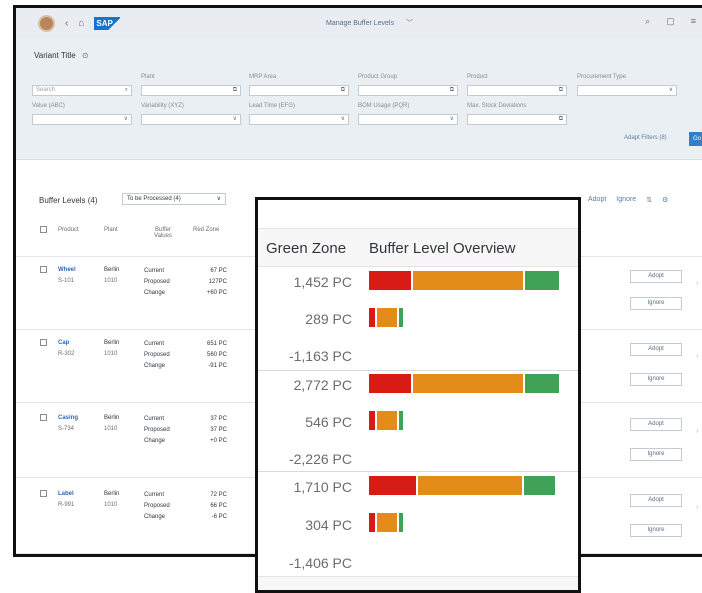  I want to click on product-id: S-101, so click(66, 281).